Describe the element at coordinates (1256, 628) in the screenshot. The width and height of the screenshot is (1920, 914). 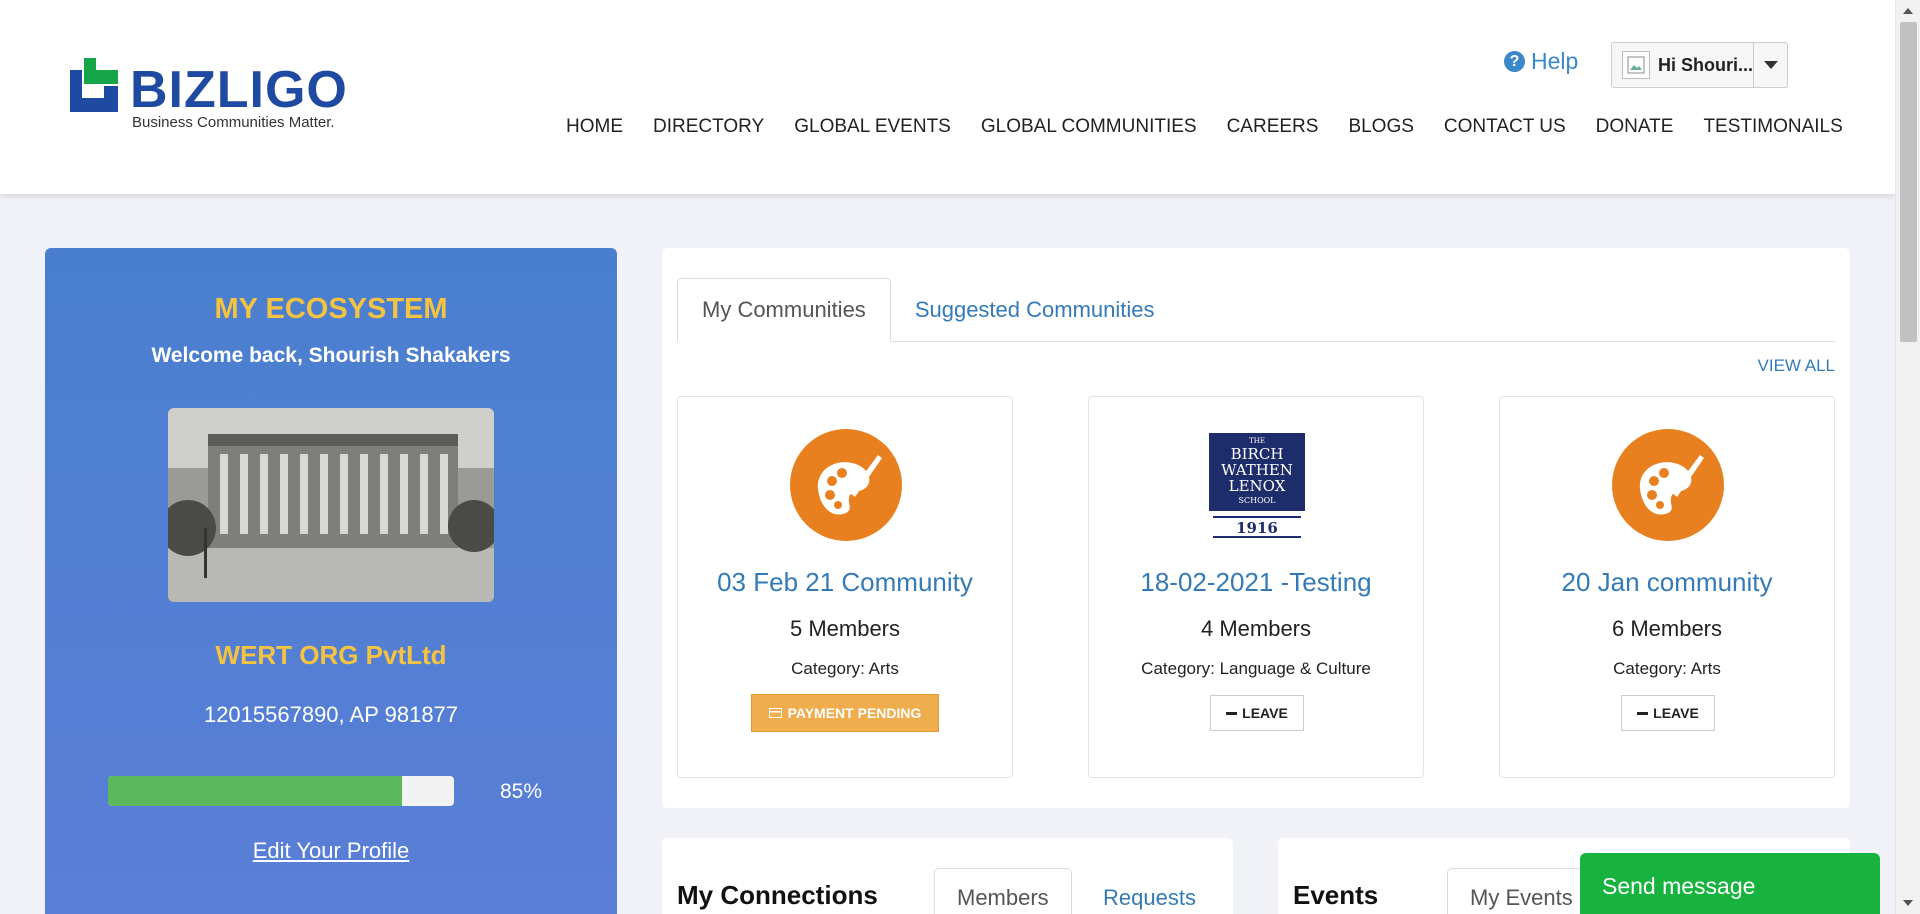
I see `community-members: 4 Members` at that location.